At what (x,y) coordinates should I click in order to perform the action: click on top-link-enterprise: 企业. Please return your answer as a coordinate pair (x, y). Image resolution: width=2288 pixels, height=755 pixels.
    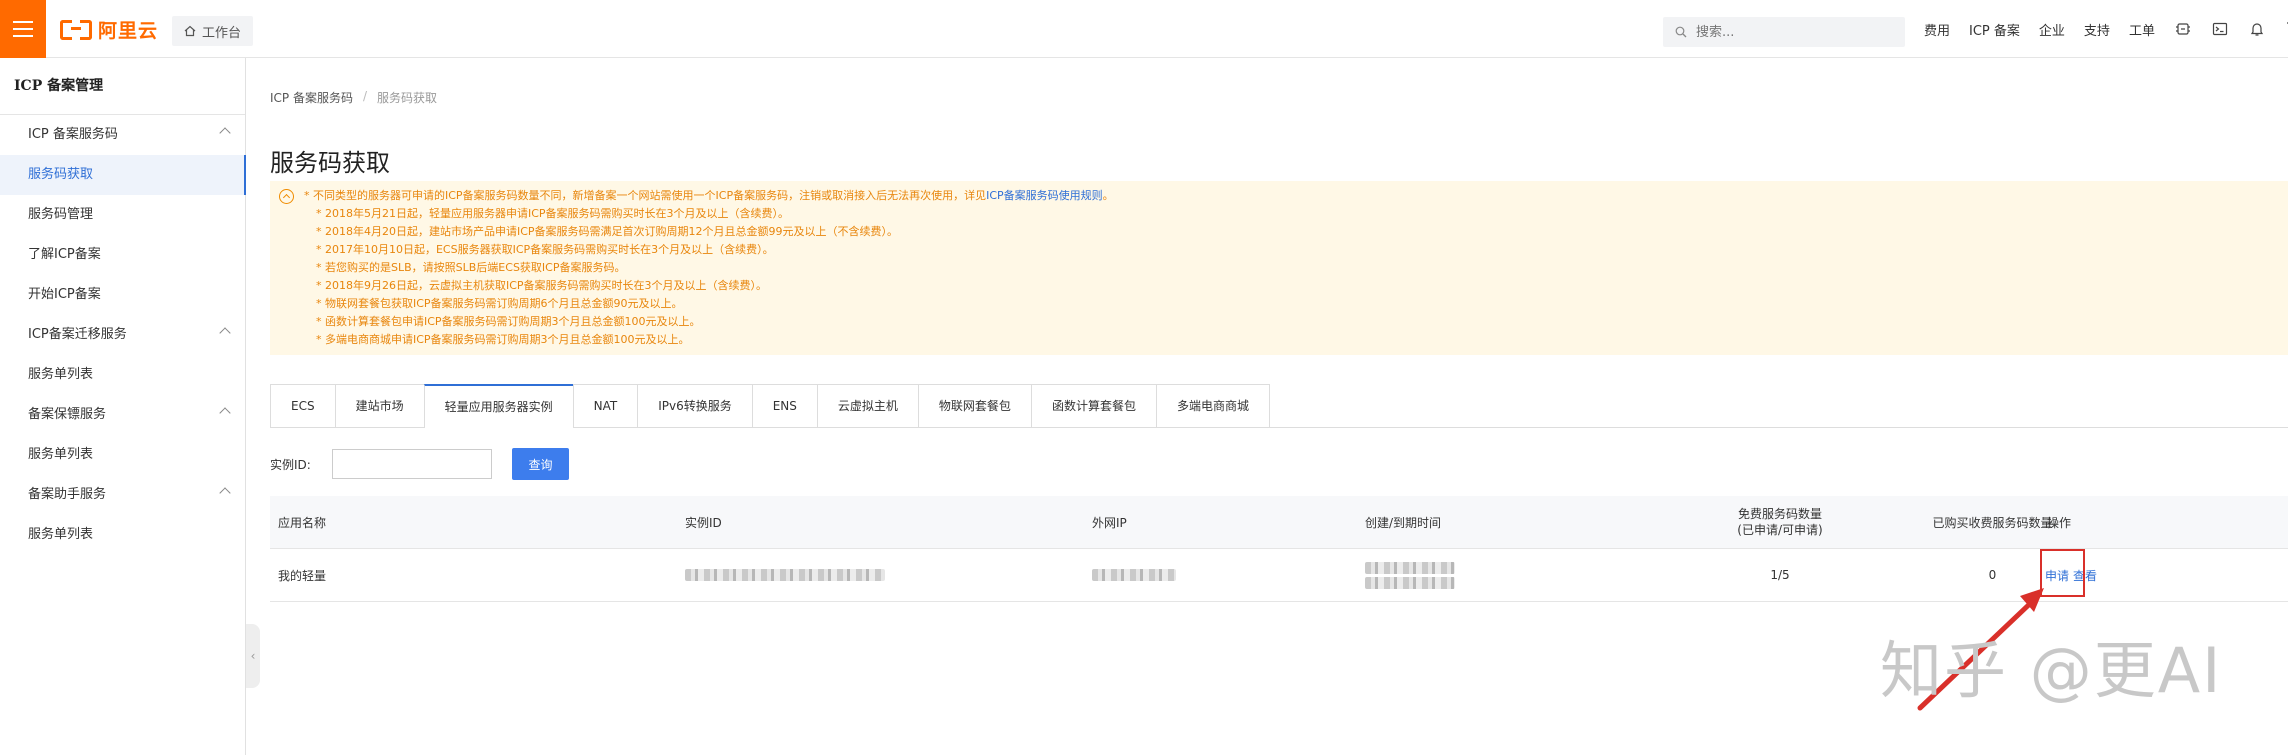
    Looking at the image, I should click on (2052, 29).